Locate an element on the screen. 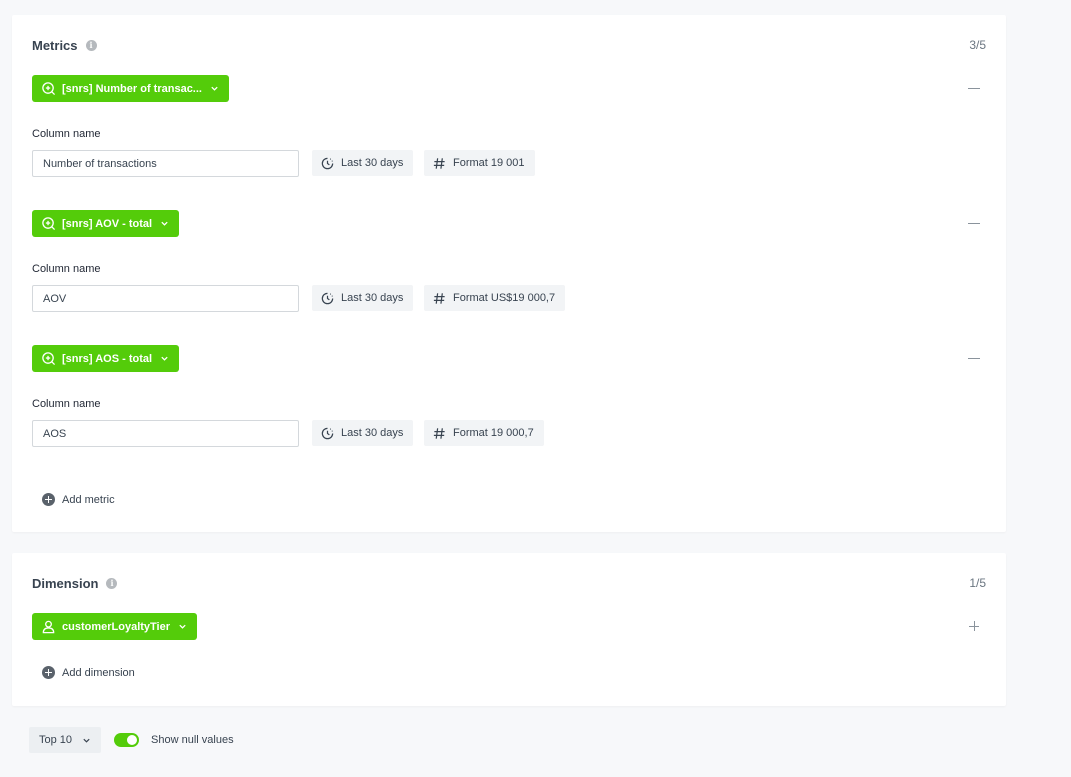  top-n-value: Top 10 is located at coordinates (56, 740).